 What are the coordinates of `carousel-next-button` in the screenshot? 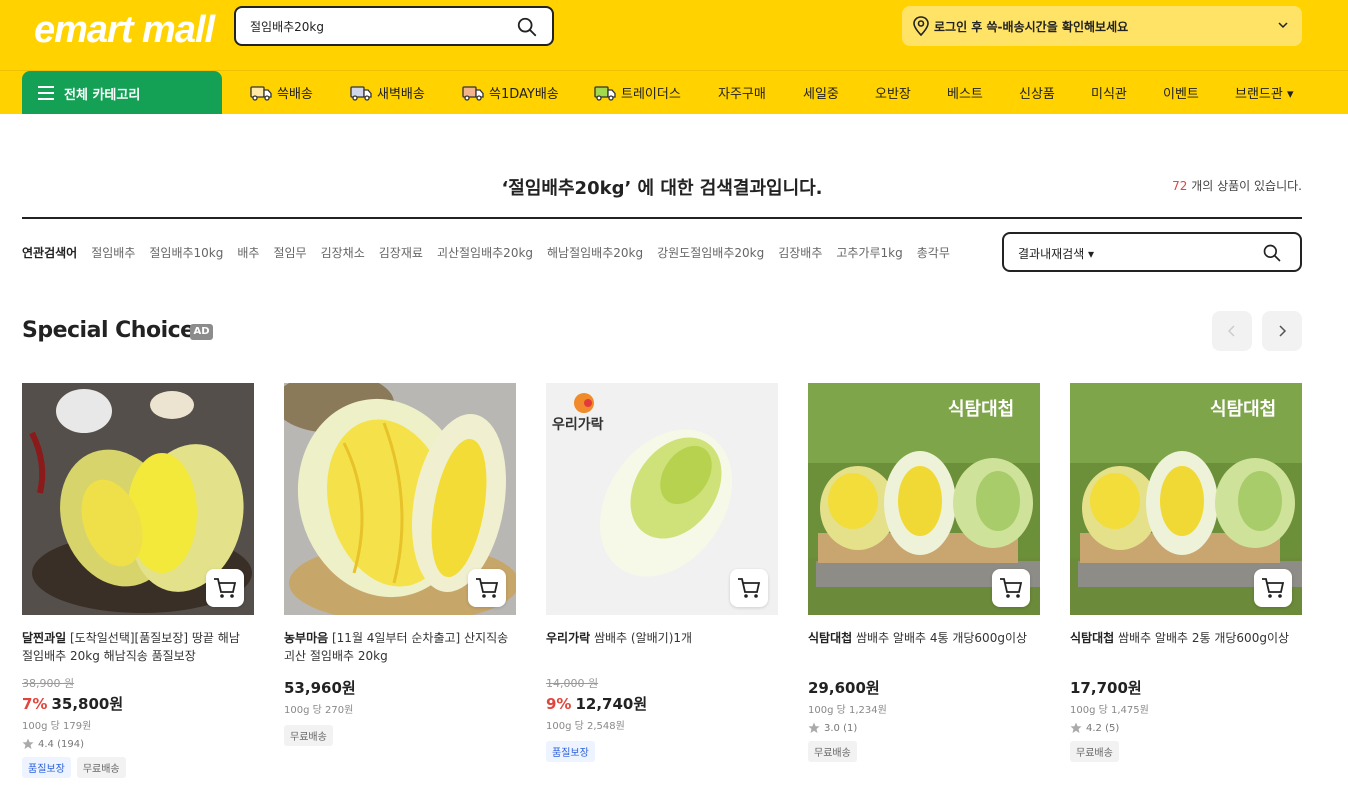 It's located at (1282, 331).